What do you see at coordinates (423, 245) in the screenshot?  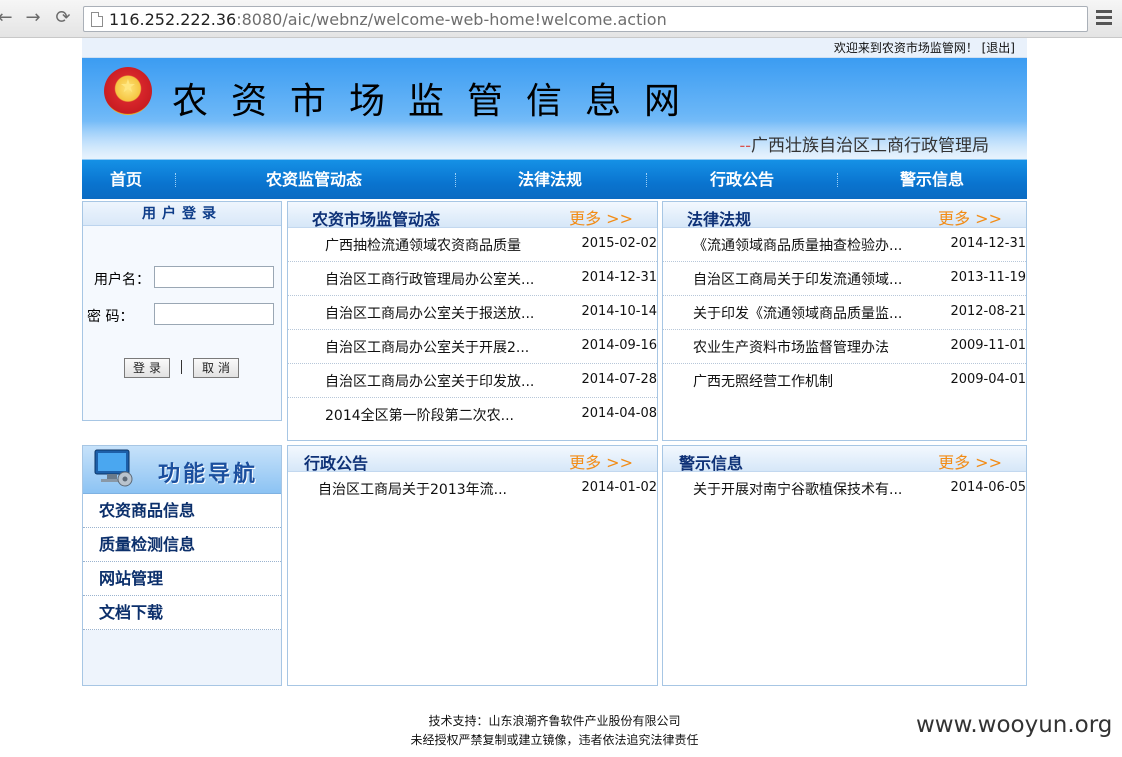 I see `news-link: 广西抽检流通领域农资商品质量` at bounding box center [423, 245].